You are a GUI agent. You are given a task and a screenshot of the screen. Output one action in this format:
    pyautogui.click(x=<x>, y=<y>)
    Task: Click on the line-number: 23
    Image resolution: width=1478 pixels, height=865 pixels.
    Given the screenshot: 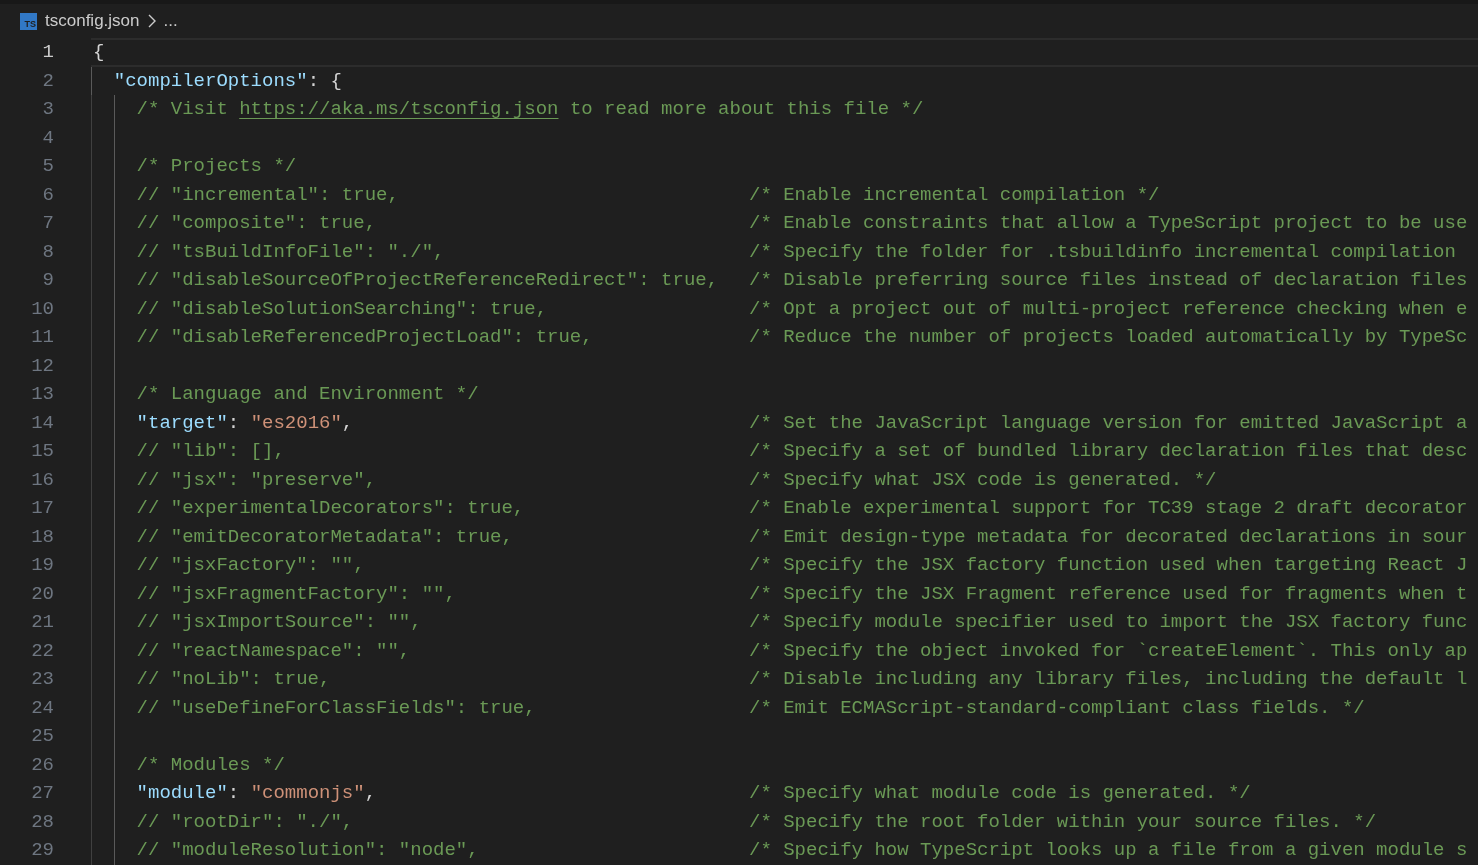 What is the action you would take?
    pyautogui.click(x=42, y=679)
    